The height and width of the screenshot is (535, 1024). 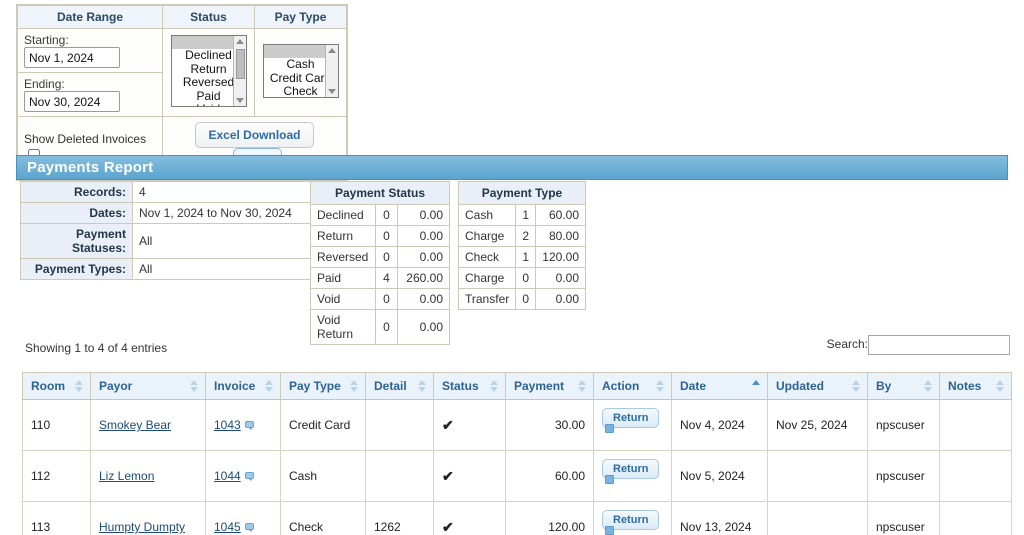 I want to click on payment-type-summary-title: Payment Type, so click(x=522, y=193).